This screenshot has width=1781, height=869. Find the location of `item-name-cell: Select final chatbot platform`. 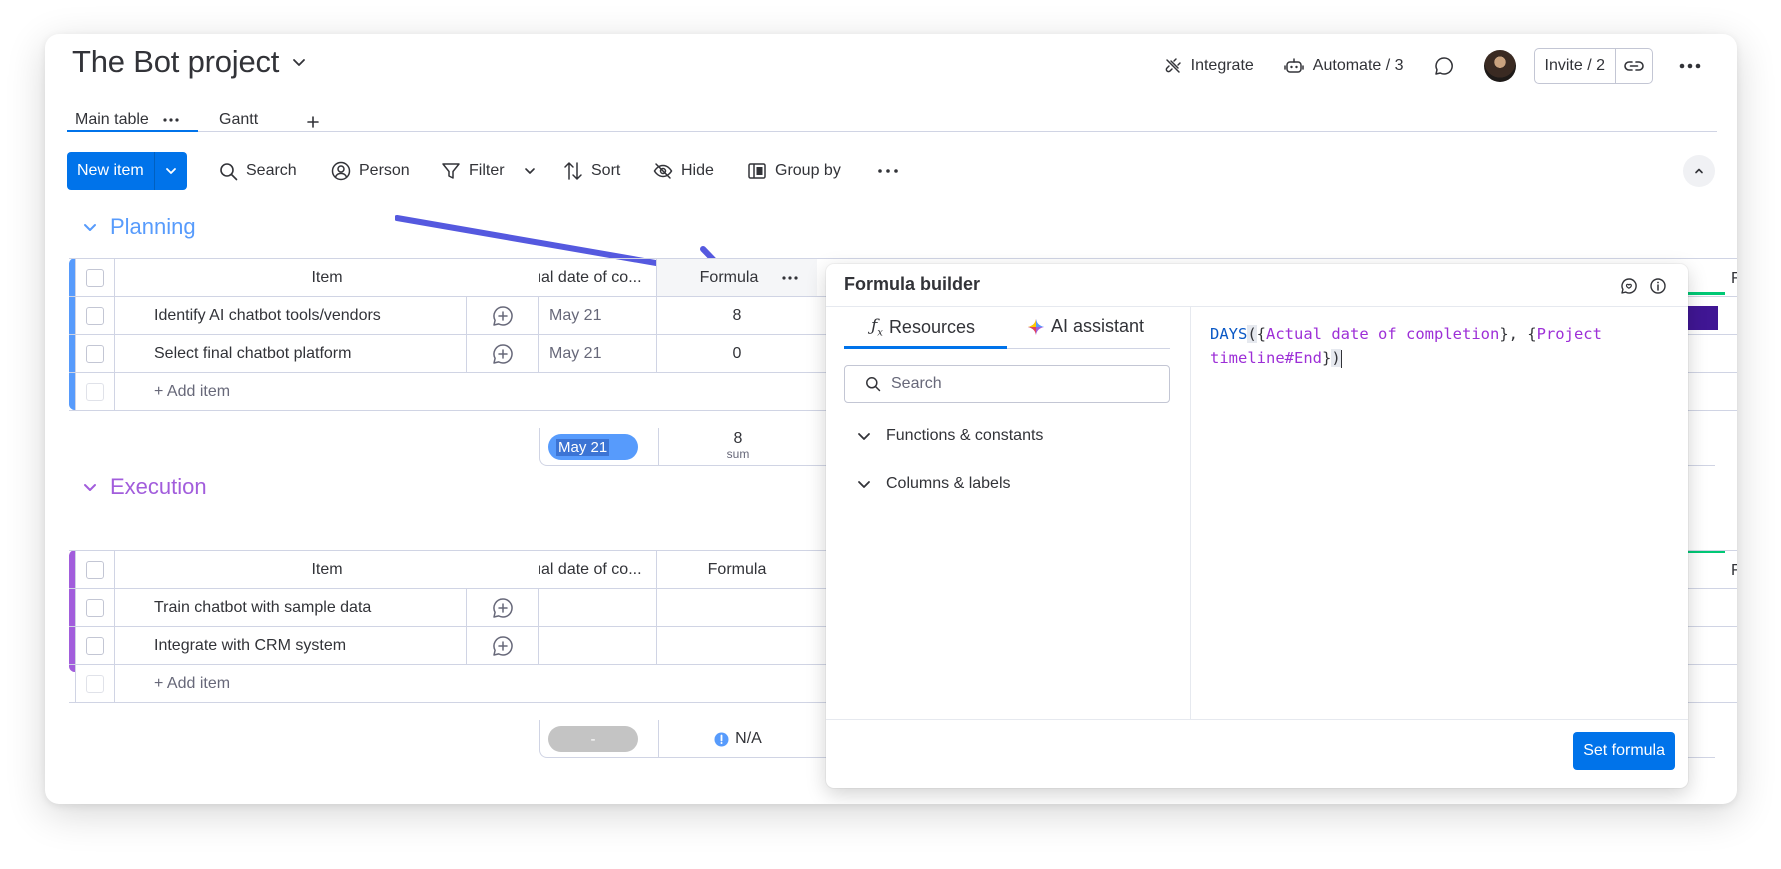

item-name-cell: Select final chatbot platform is located at coordinates (291, 353).